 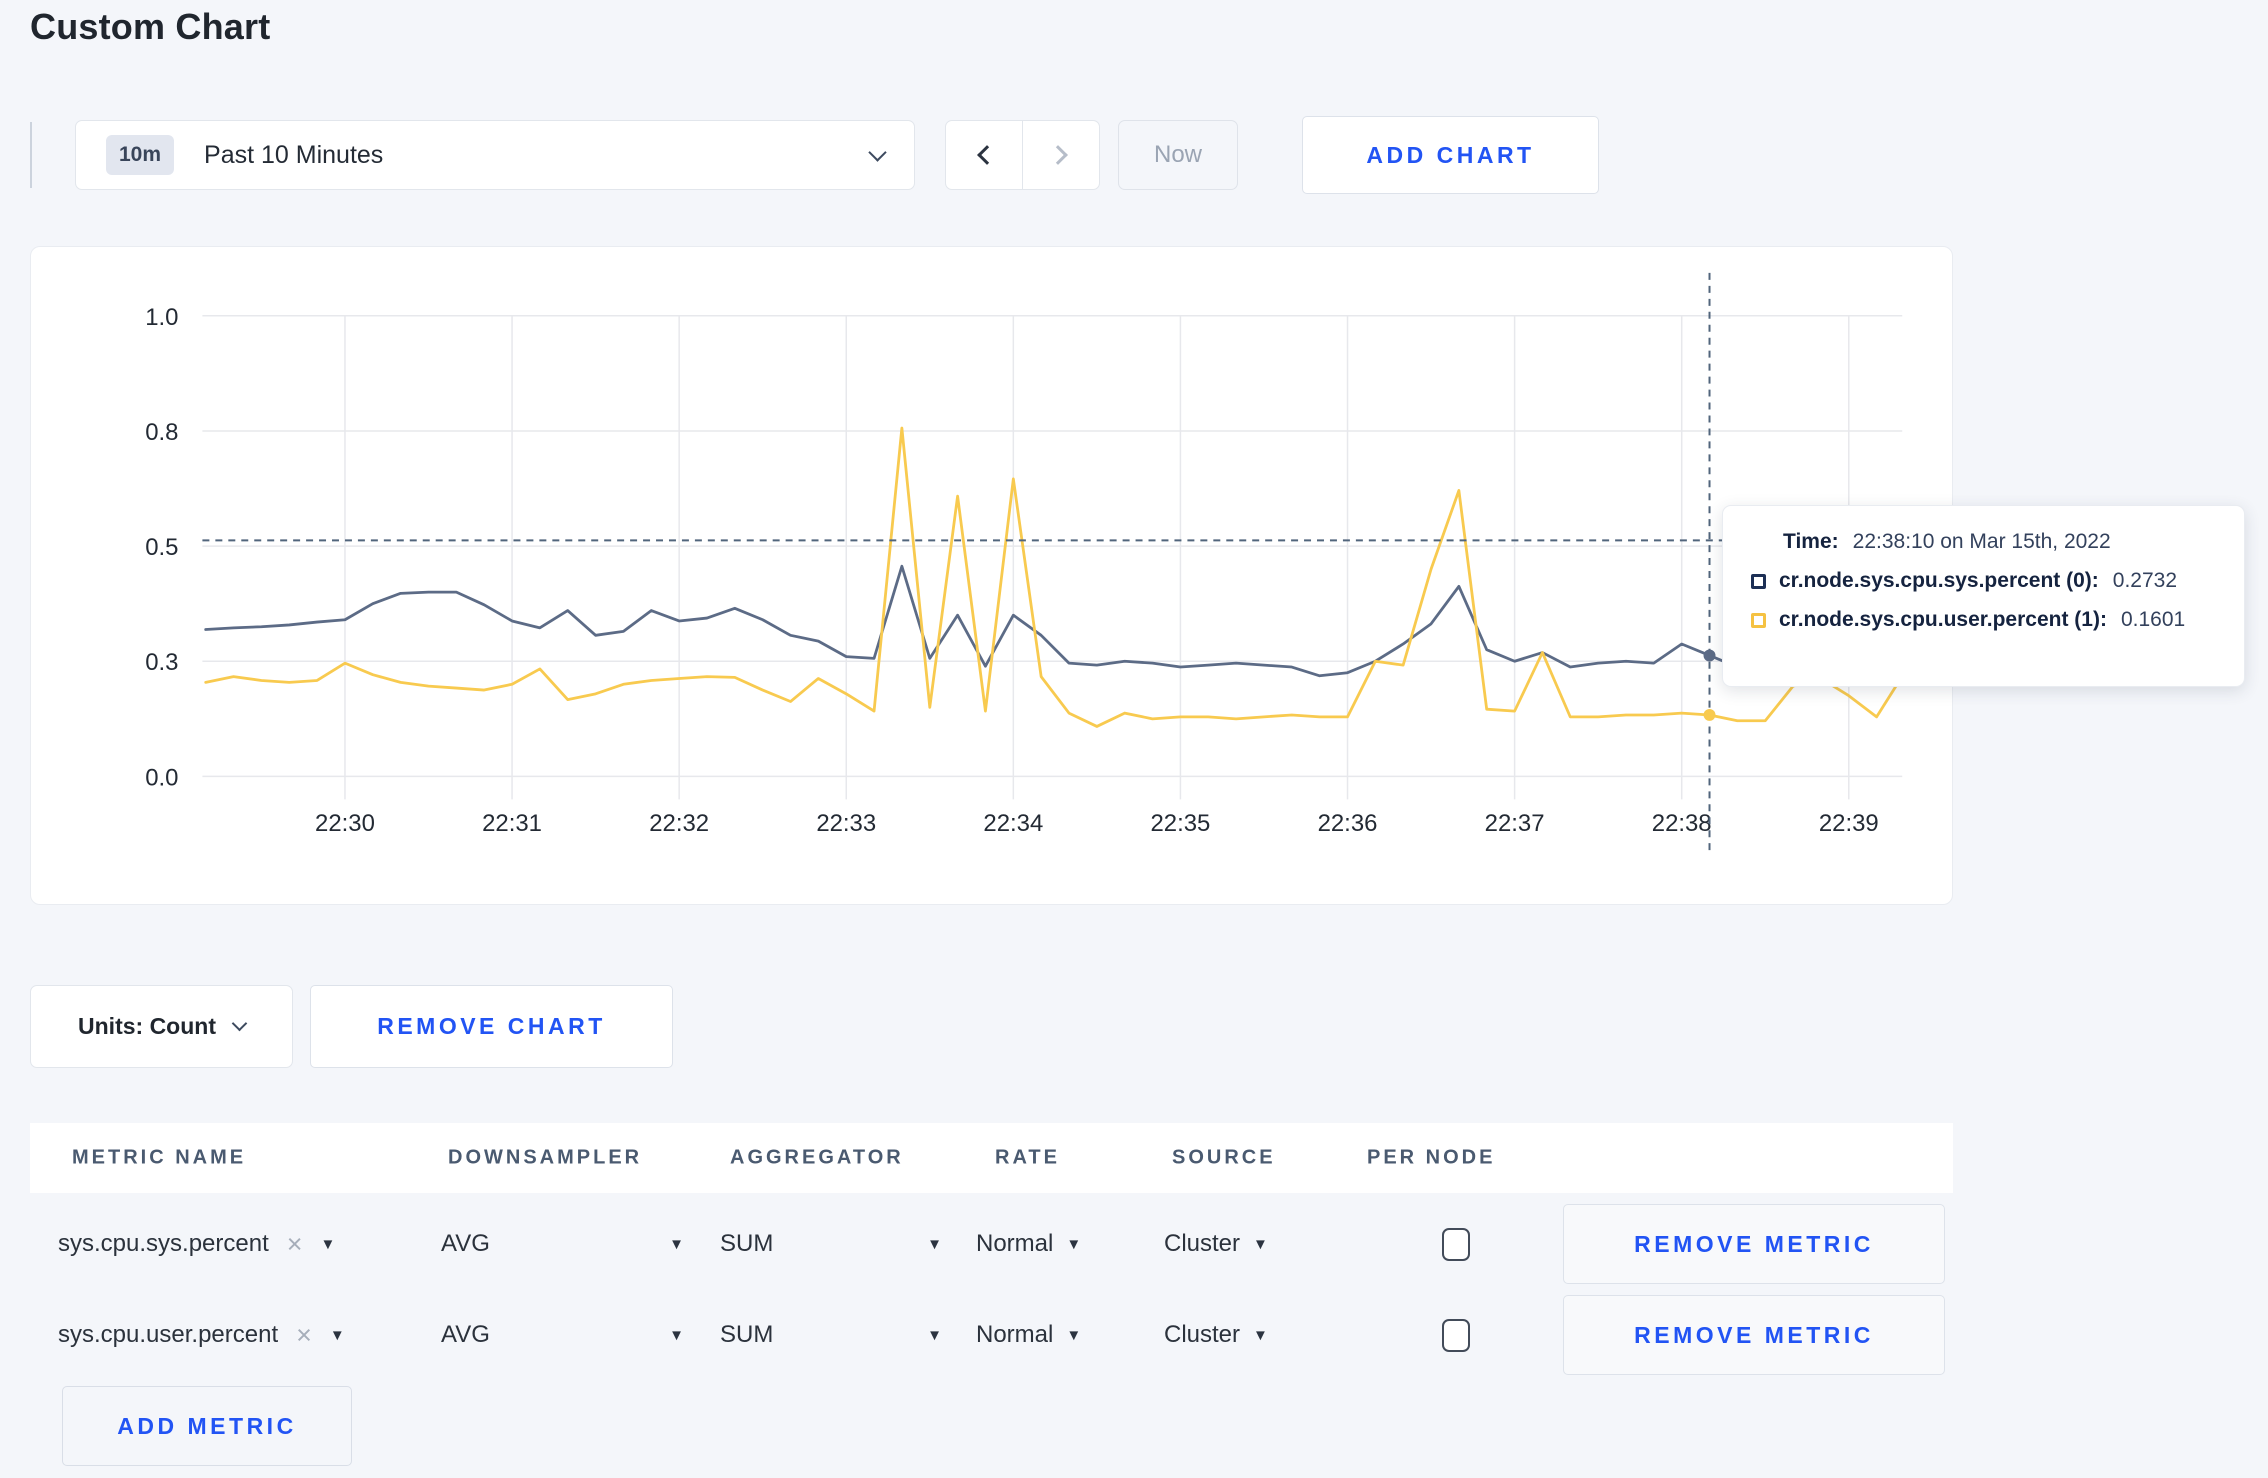 What do you see at coordinates (161, 432) in the screenshot?
I see `y-axis-tick-label: 0.8` at bounding box center [161, 432].